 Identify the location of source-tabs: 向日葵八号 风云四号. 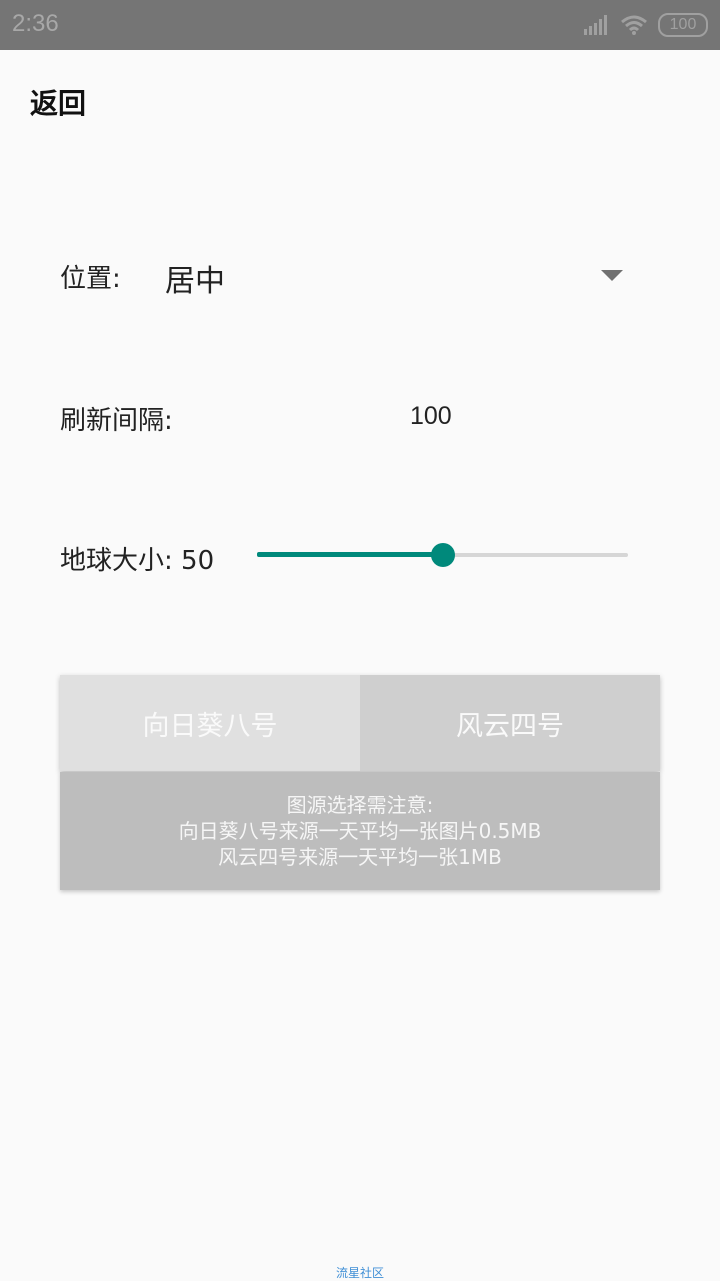
(360, 723).